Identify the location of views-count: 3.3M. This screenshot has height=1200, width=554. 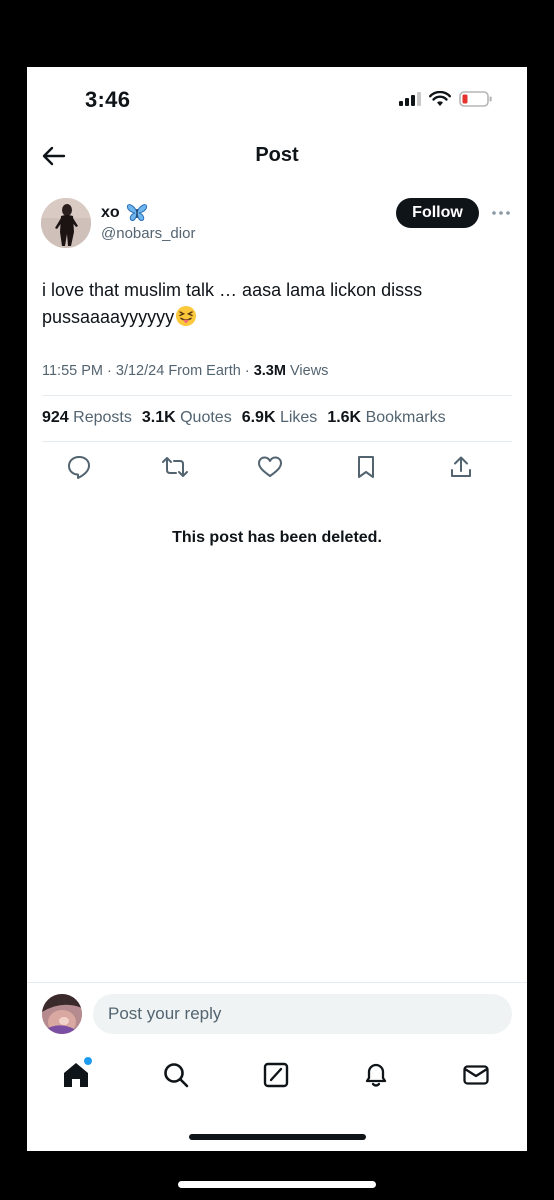
(269, 371).